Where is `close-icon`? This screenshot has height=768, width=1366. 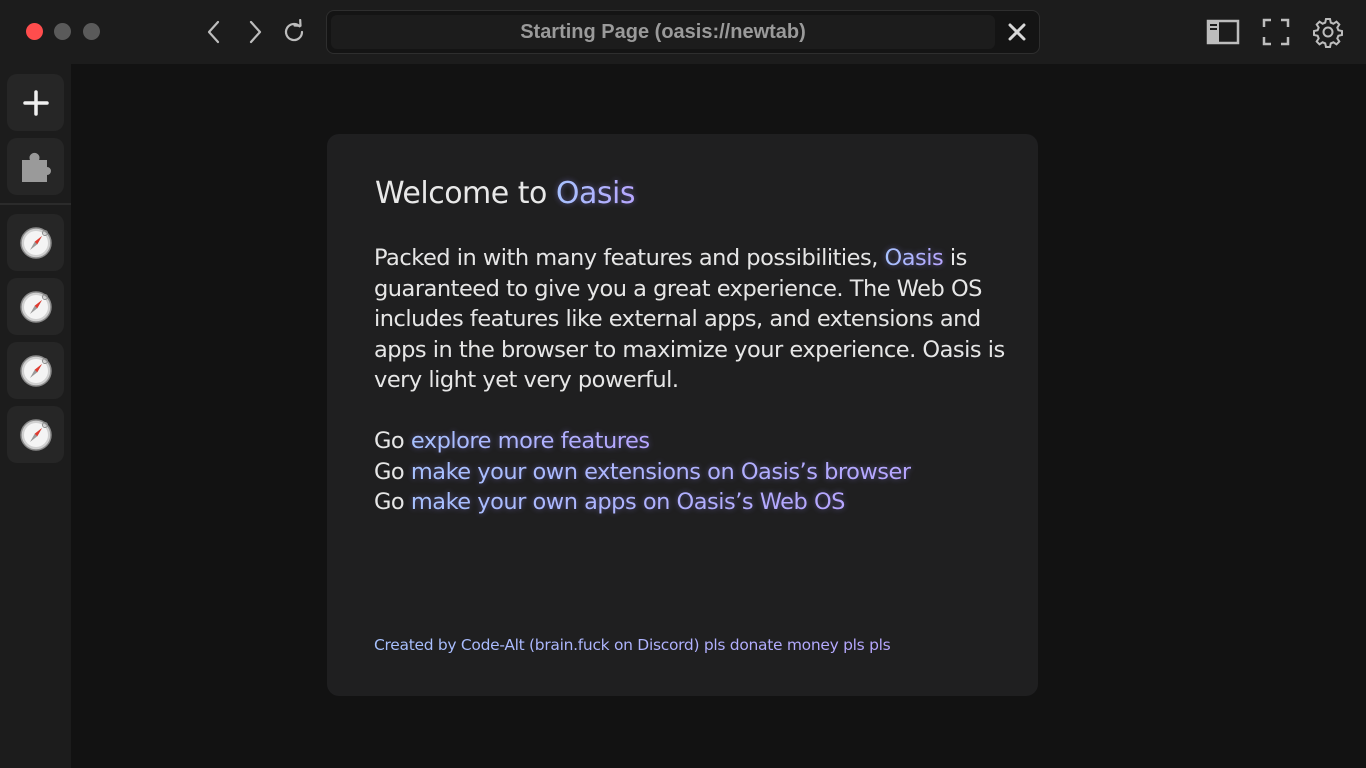
close-icon is located at coordinates (1017, 32).